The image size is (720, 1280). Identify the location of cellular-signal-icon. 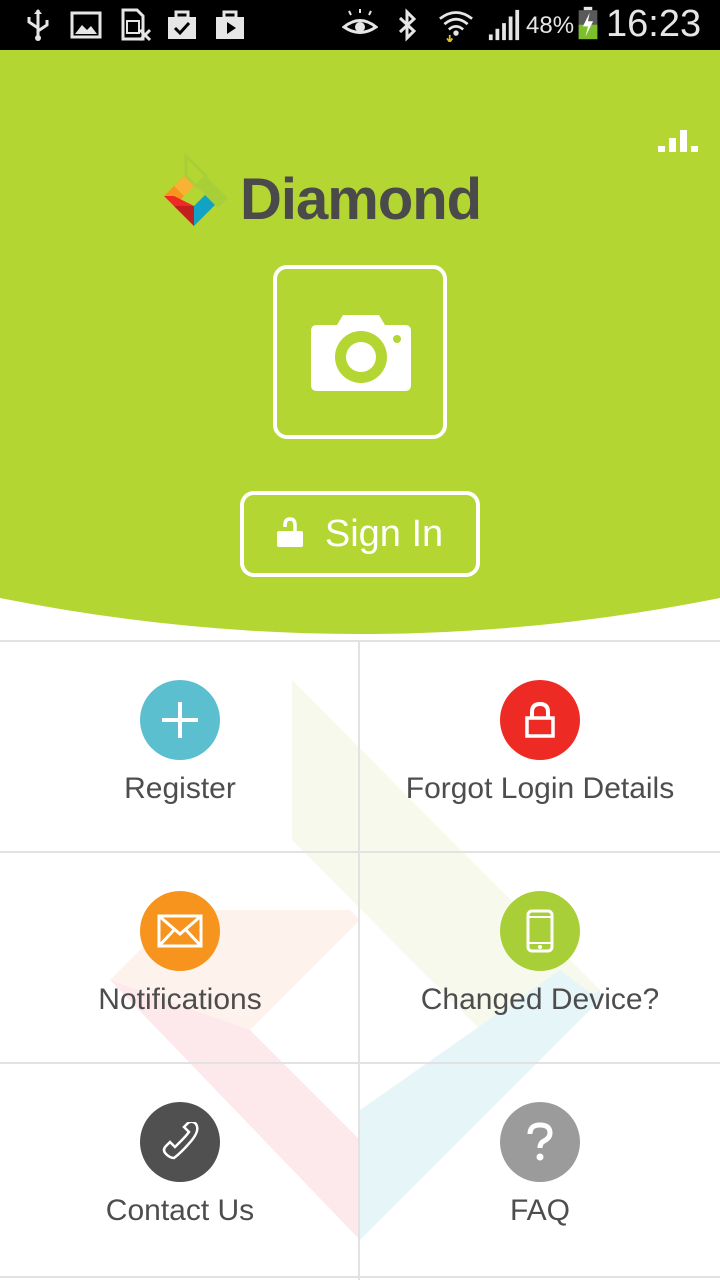
(504, 25).